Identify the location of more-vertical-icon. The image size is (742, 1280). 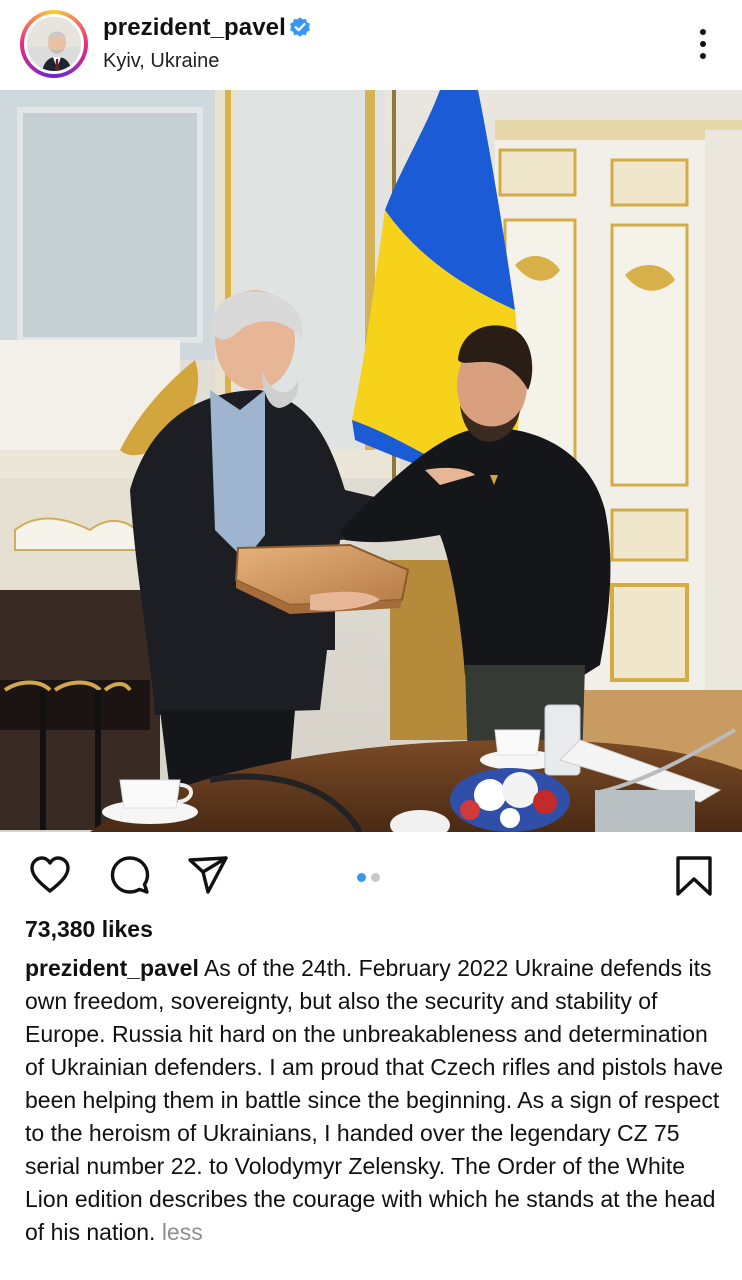
(703, 44).